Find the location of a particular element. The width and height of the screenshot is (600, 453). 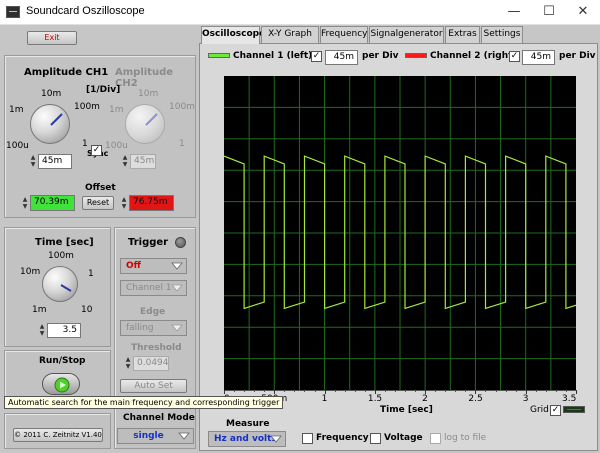

channel1-per-div-input: 45m is located at coordinates (341, 57).